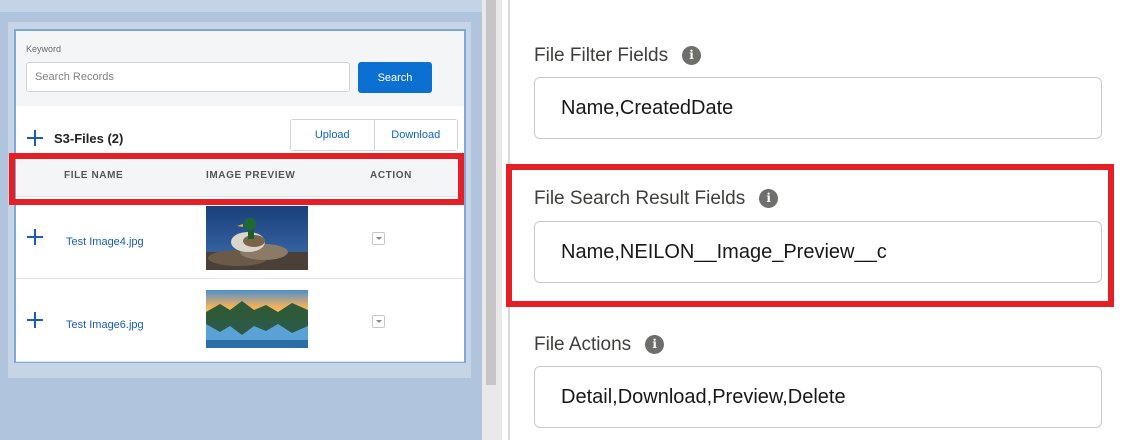  What do you see at coordinates (44, 49) in the screenshot?
I see `keyword-label: Keyword` at bounding box center [44, 49].